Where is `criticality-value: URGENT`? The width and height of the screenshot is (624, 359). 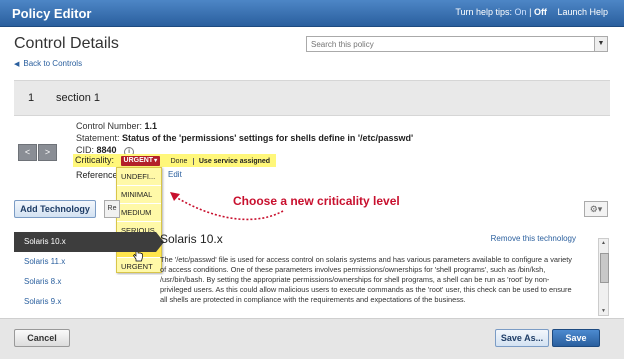
criticality-value: URGENT is located at coordinates (138, 160).